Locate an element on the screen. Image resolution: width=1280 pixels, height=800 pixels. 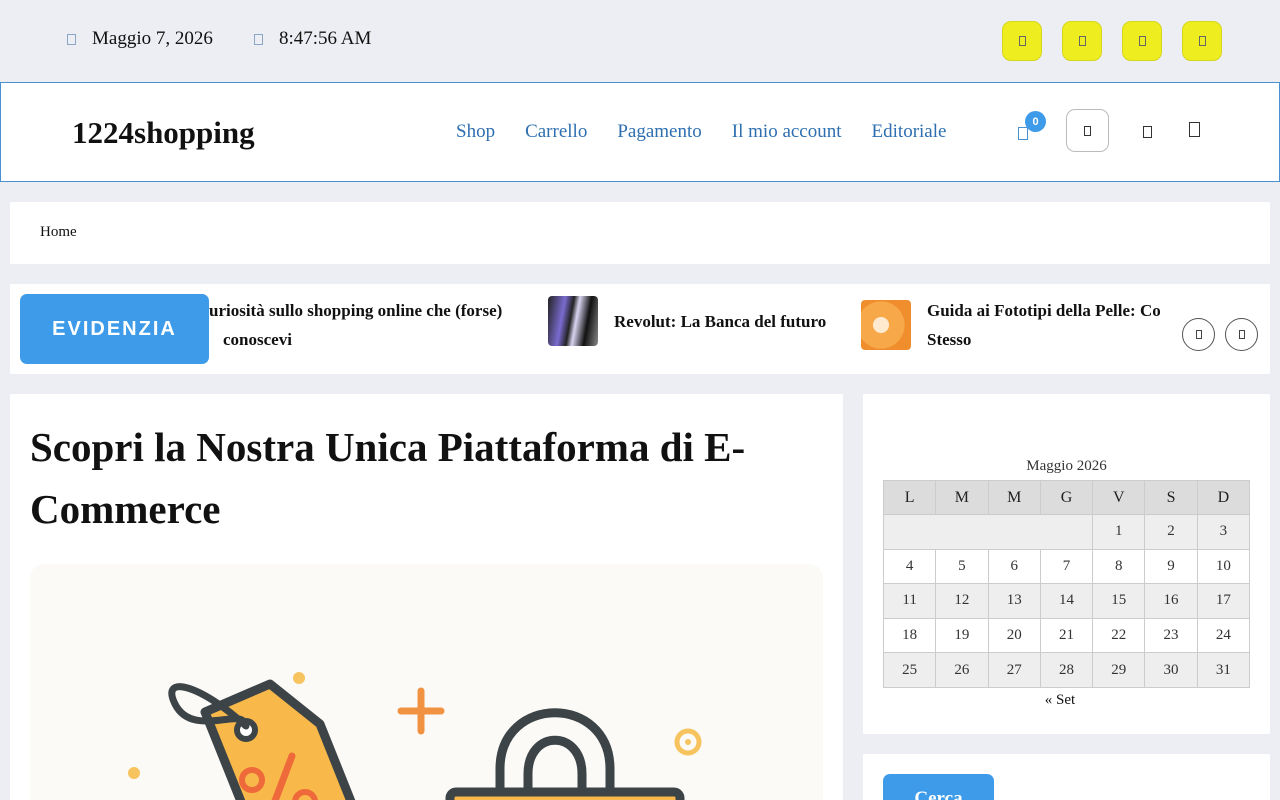
ticker-label: EVIDENZIA is located at coordinates (114, 329).